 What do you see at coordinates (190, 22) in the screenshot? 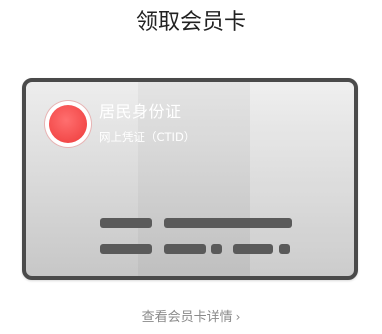
I see `page-title: 领取会员卡` at bounding box center [190, 22].